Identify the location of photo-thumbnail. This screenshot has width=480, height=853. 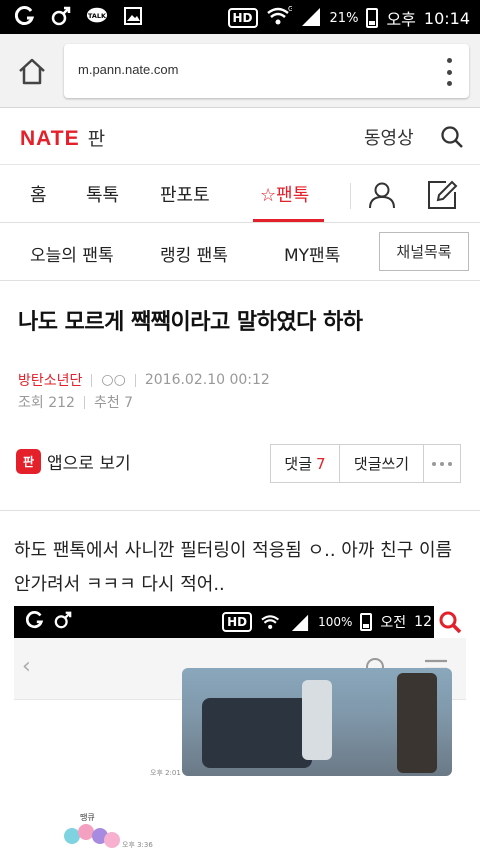
(317, 722).